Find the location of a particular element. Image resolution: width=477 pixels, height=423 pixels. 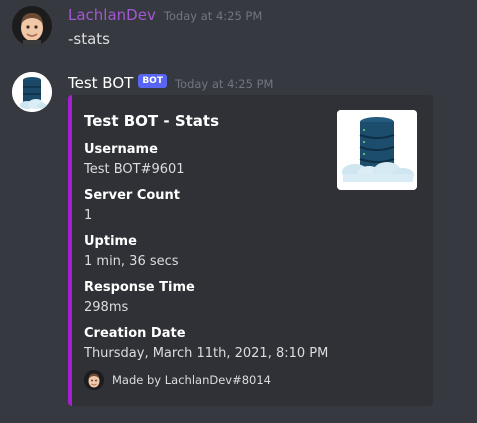

user-avatar is located at coordinates (32, 26).